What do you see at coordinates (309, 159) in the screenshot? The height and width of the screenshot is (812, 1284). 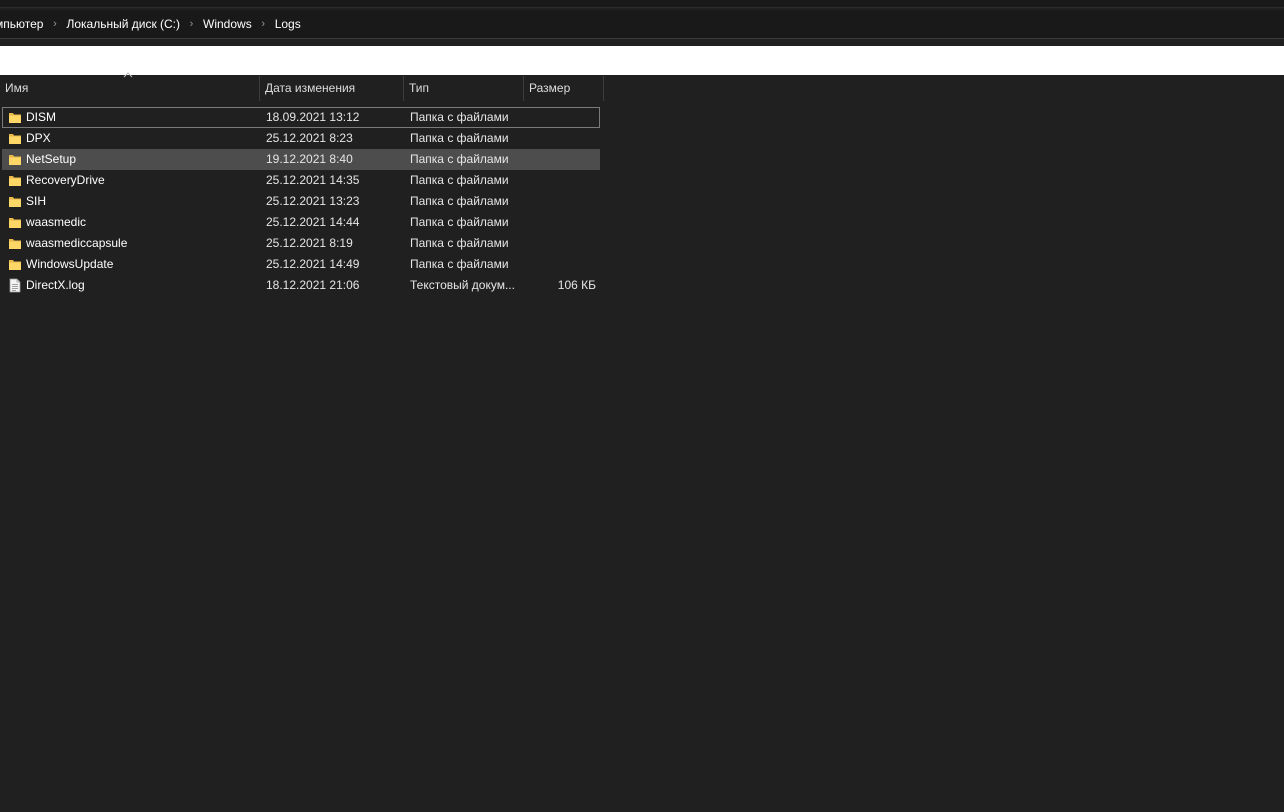 I see `file-date-modified: 19.12.2021 8:40` at bounding box center [309, 159].